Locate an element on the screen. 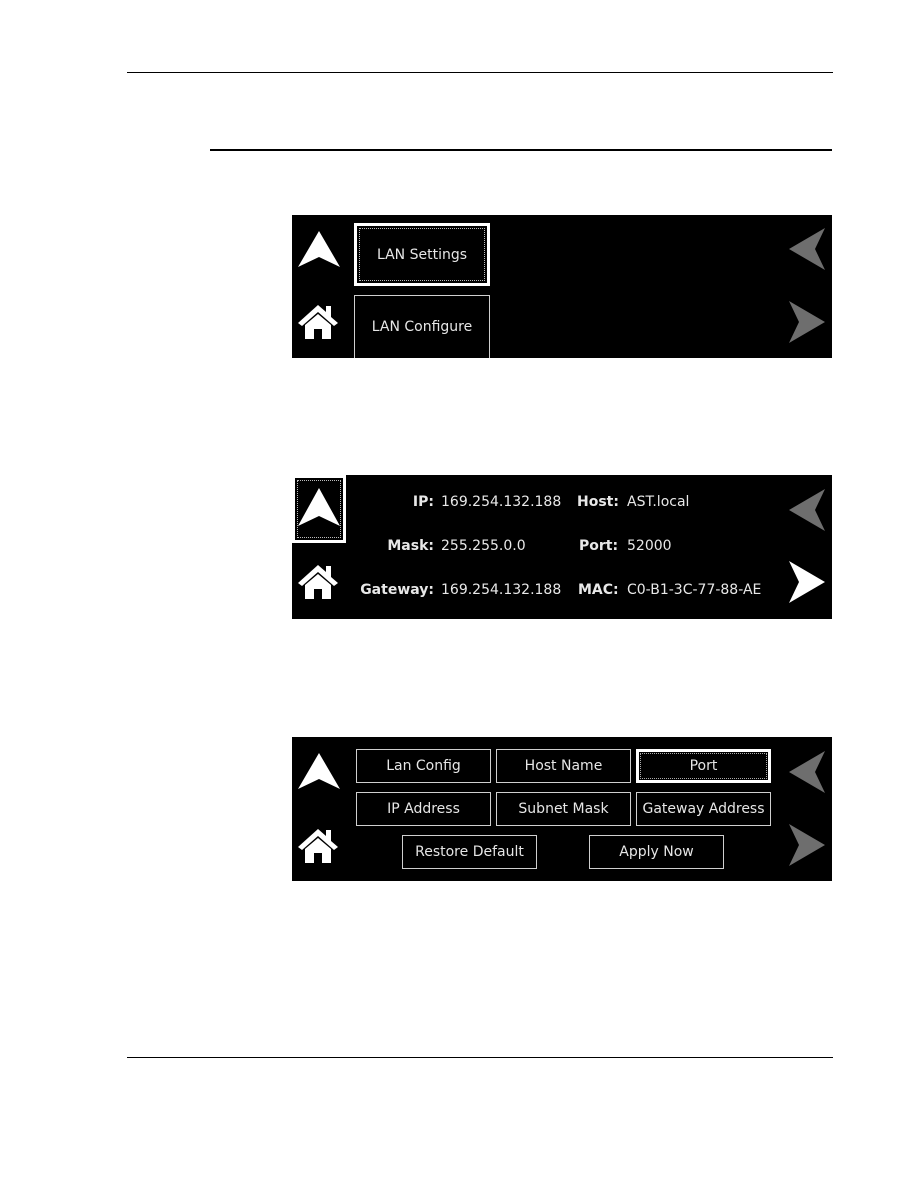  gateway-label: Gateway: is located at coordinates (397, 590).